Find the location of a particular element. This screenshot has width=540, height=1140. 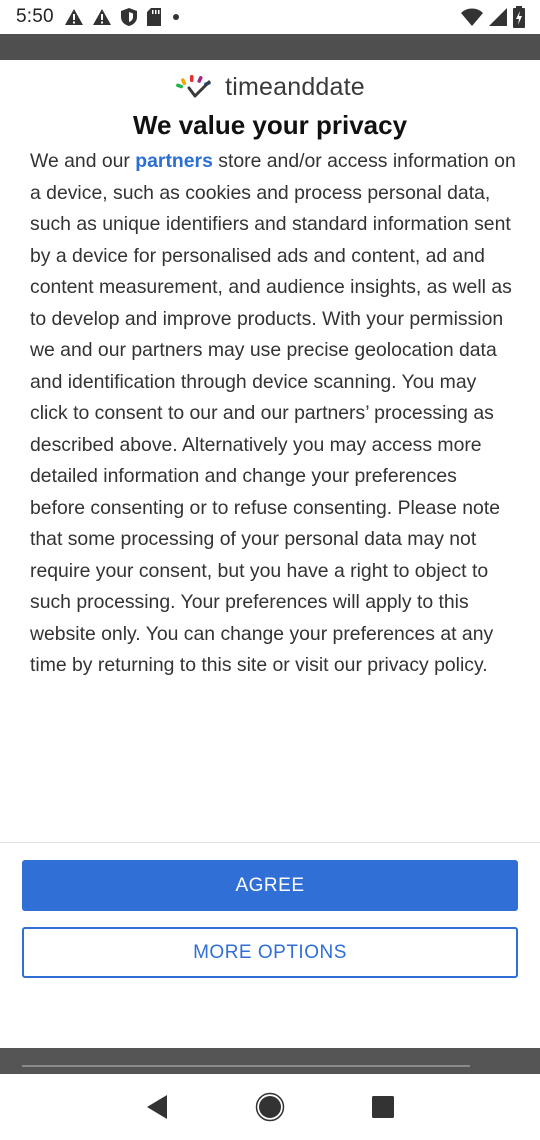

back-button is located at coordinates (157, 1107).